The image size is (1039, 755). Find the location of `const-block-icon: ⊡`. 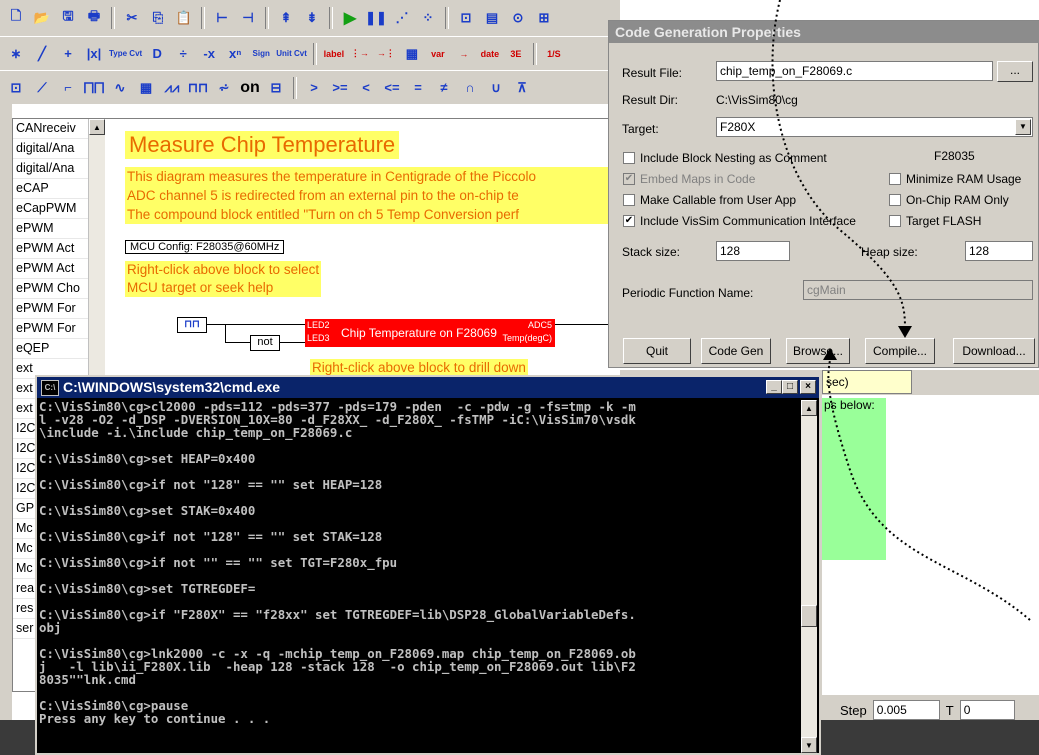

const-block-icon: ⊡ is located at coordinates (16, 88).